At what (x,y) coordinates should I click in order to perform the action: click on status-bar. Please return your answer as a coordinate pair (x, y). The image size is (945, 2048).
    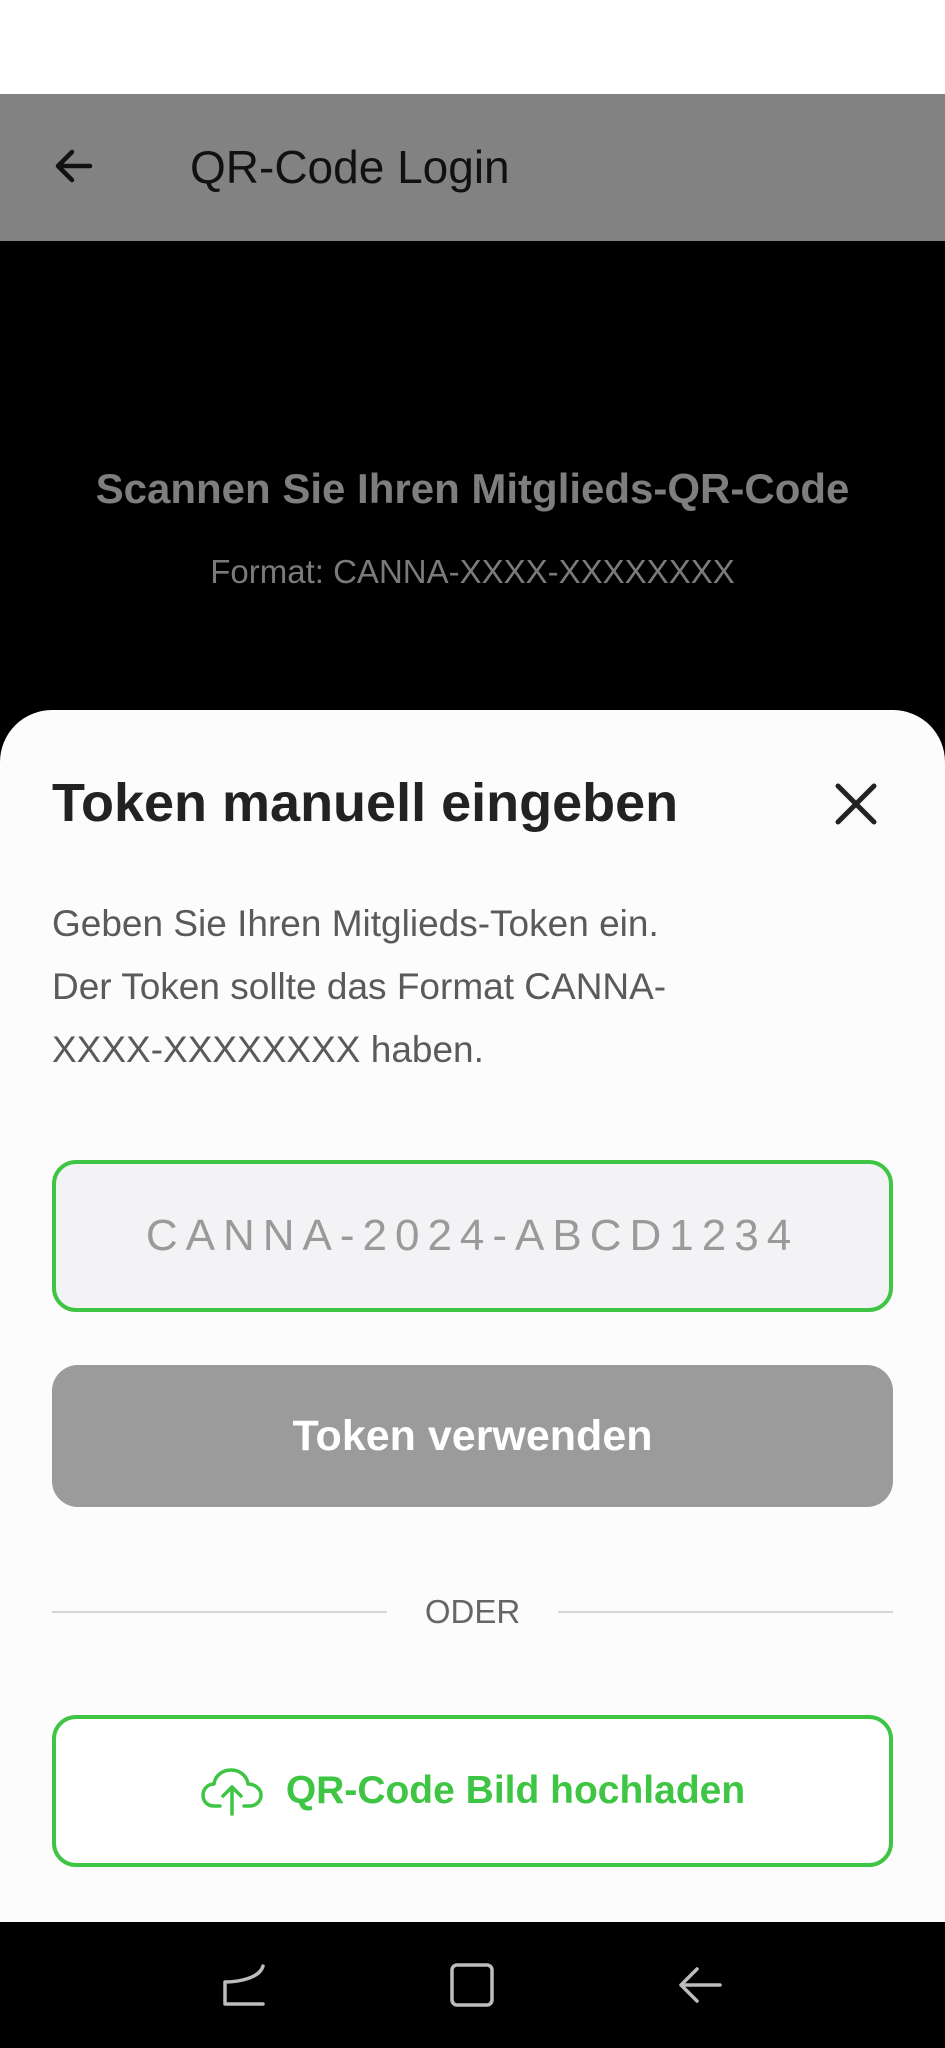
    Looking at the image, I should click on (472, 47).